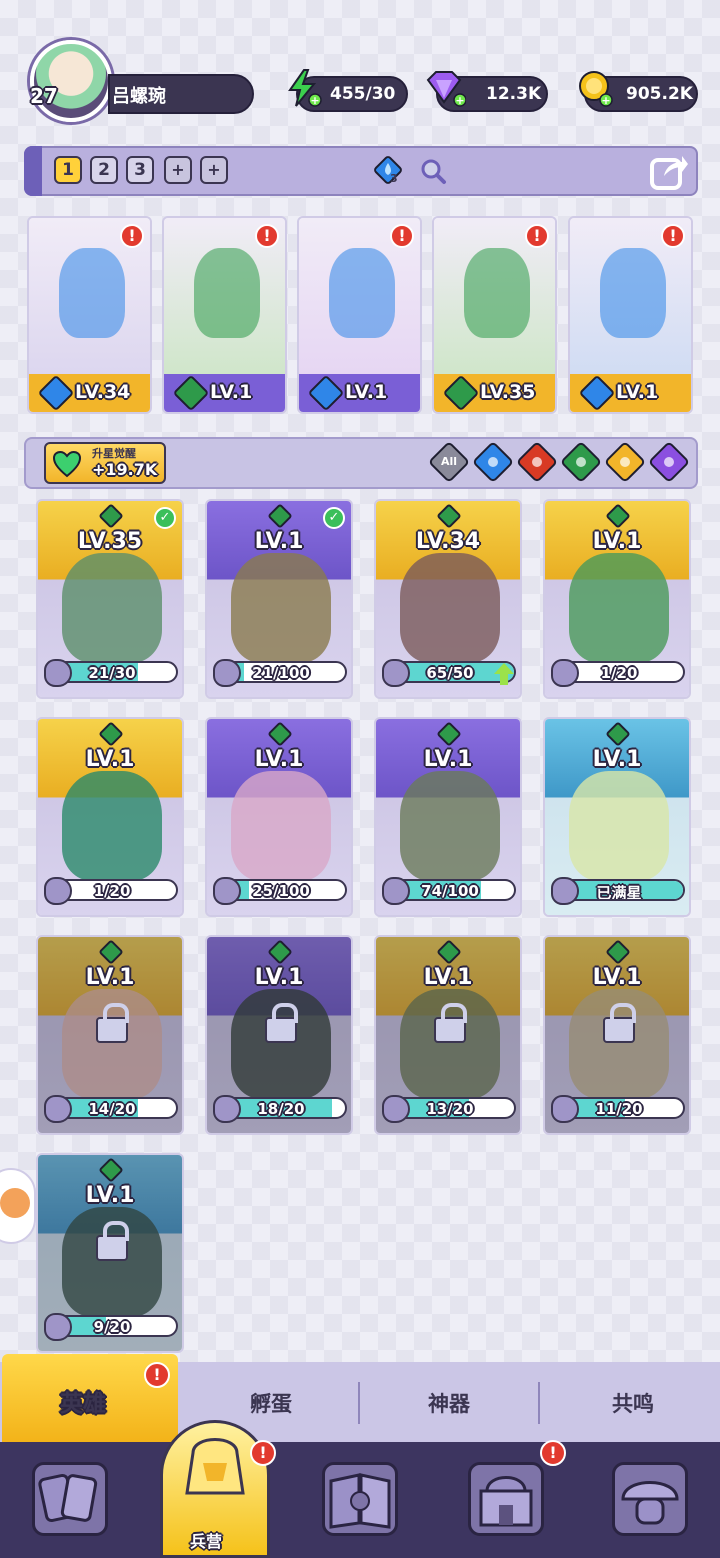  What do you see at coordinates (494, 315) in the screenshot?
I see `team-hero-card: LV.35!` at bounding box center [494, 315].